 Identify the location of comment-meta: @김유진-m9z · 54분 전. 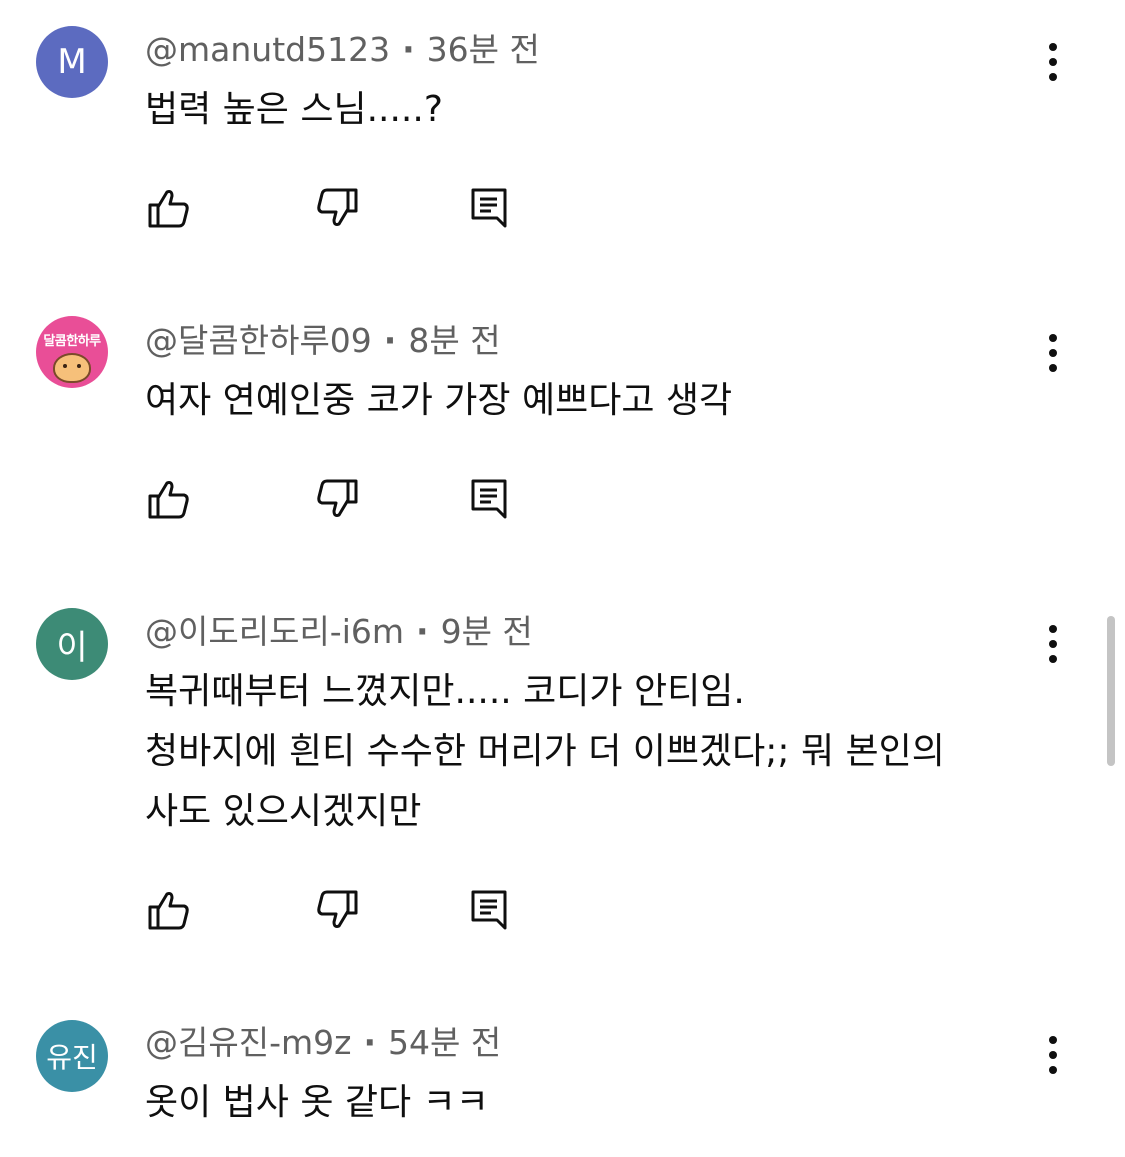
(323, 1043).